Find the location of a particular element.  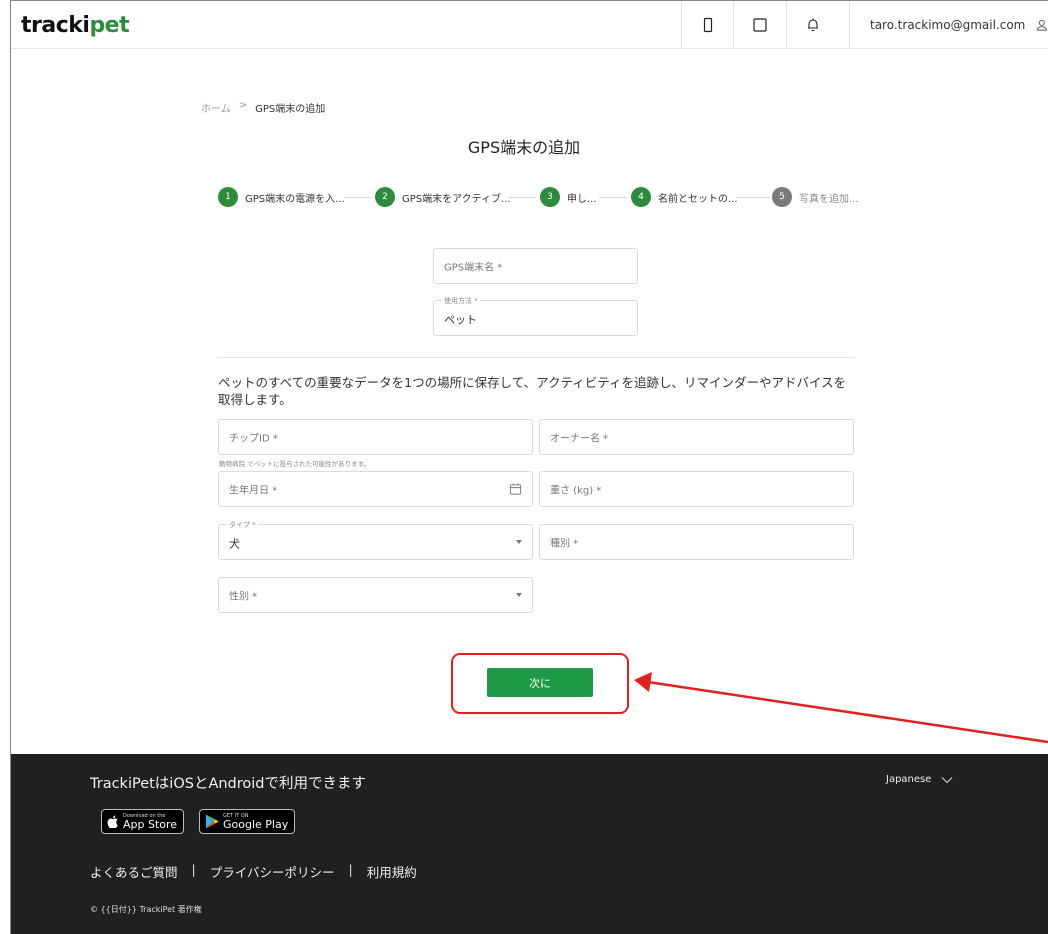

gender-select: 性別 * is located at coordinates (375, 595).